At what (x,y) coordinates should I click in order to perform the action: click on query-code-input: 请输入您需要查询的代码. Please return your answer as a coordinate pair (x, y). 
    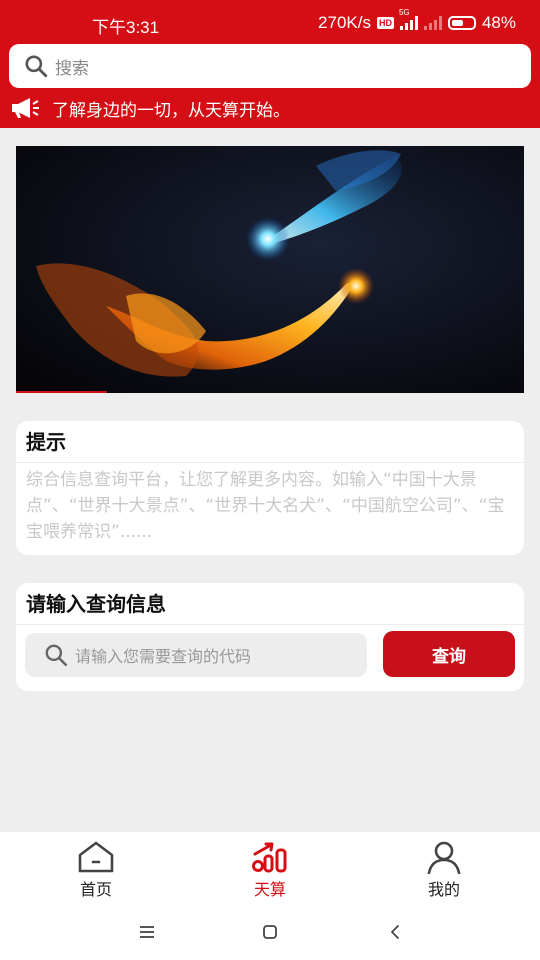
    Looking at the image, I should click on (196, 655).